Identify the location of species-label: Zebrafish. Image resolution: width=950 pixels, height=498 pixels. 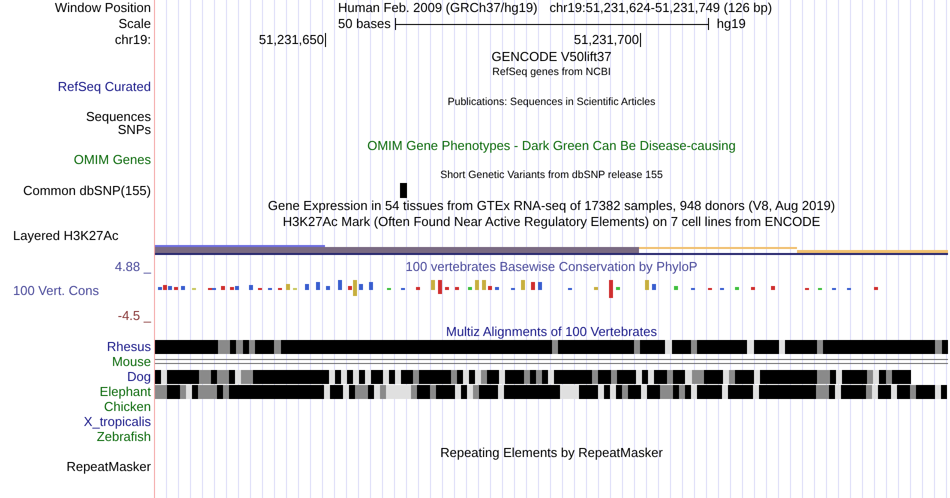
(123, 437).